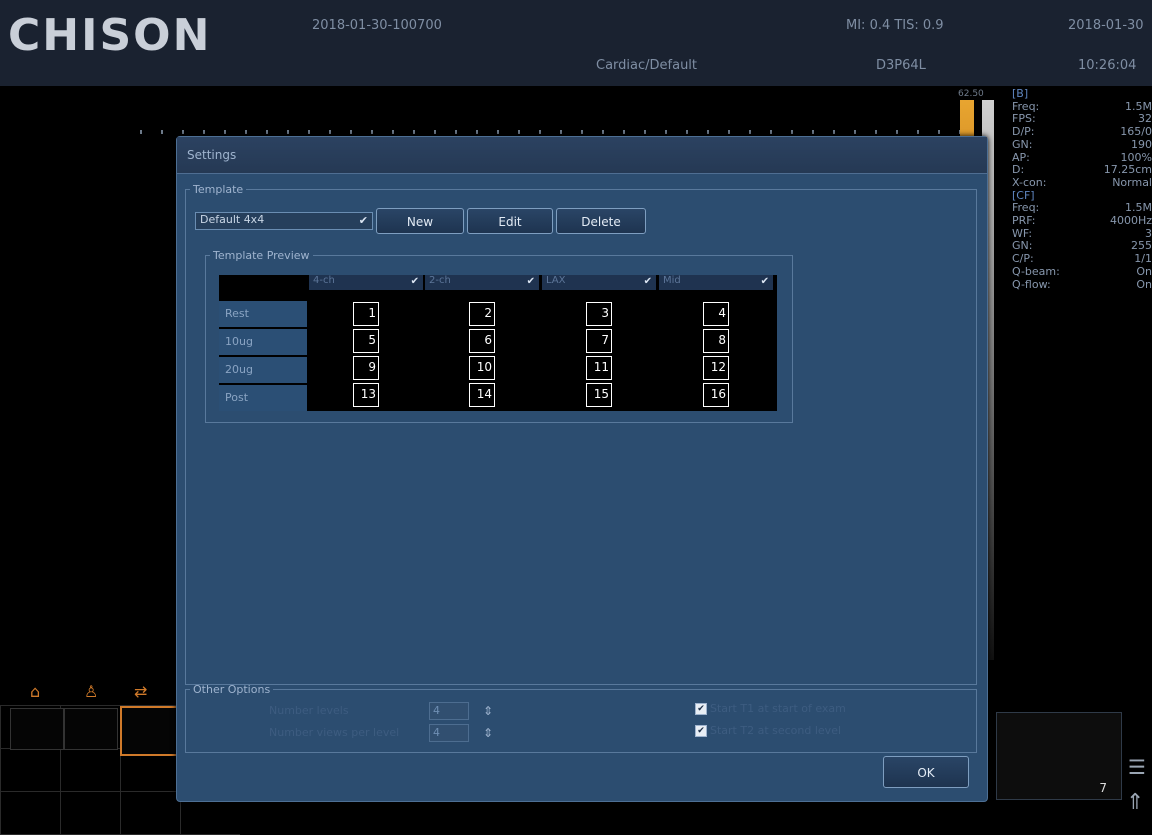  Describe the element at coordinates (647, 65) in the screenshot. I see `preset-label: Cardiac/Default` at that location.